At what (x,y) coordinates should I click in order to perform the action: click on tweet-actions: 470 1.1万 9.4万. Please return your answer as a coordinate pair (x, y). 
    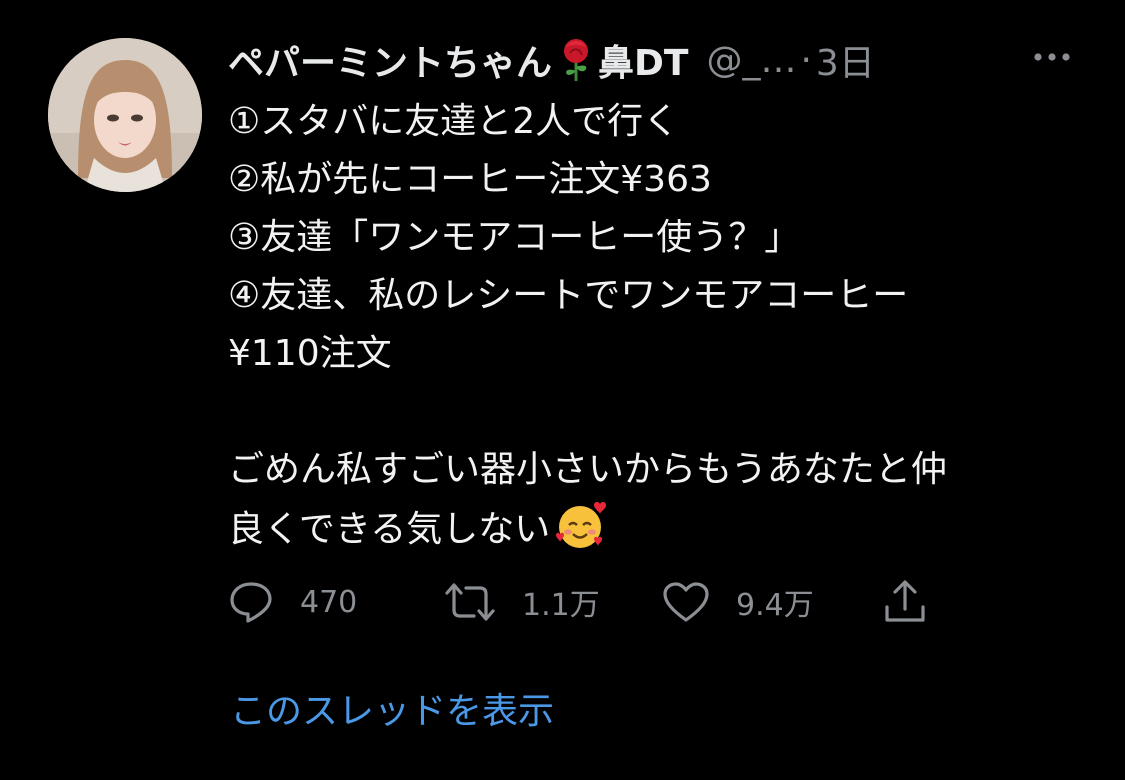
    Looking at the image, I should click on (588, 602).